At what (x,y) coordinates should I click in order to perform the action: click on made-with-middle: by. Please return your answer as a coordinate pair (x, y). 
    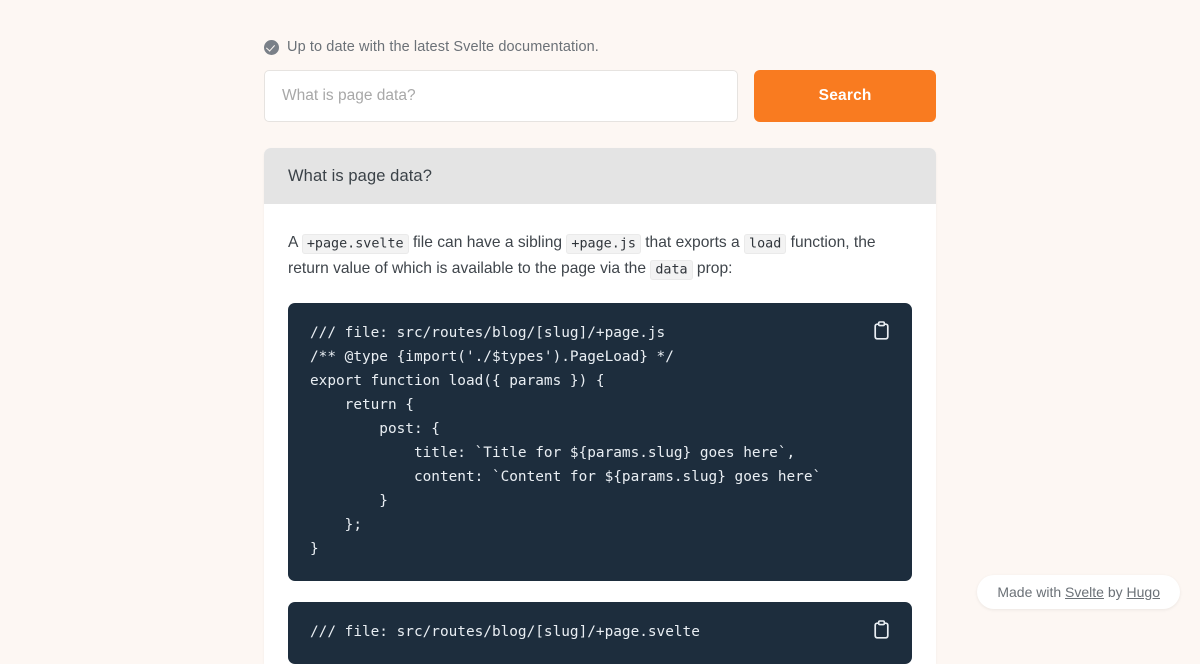
    Looking at the image, I should click on (1115, 592).